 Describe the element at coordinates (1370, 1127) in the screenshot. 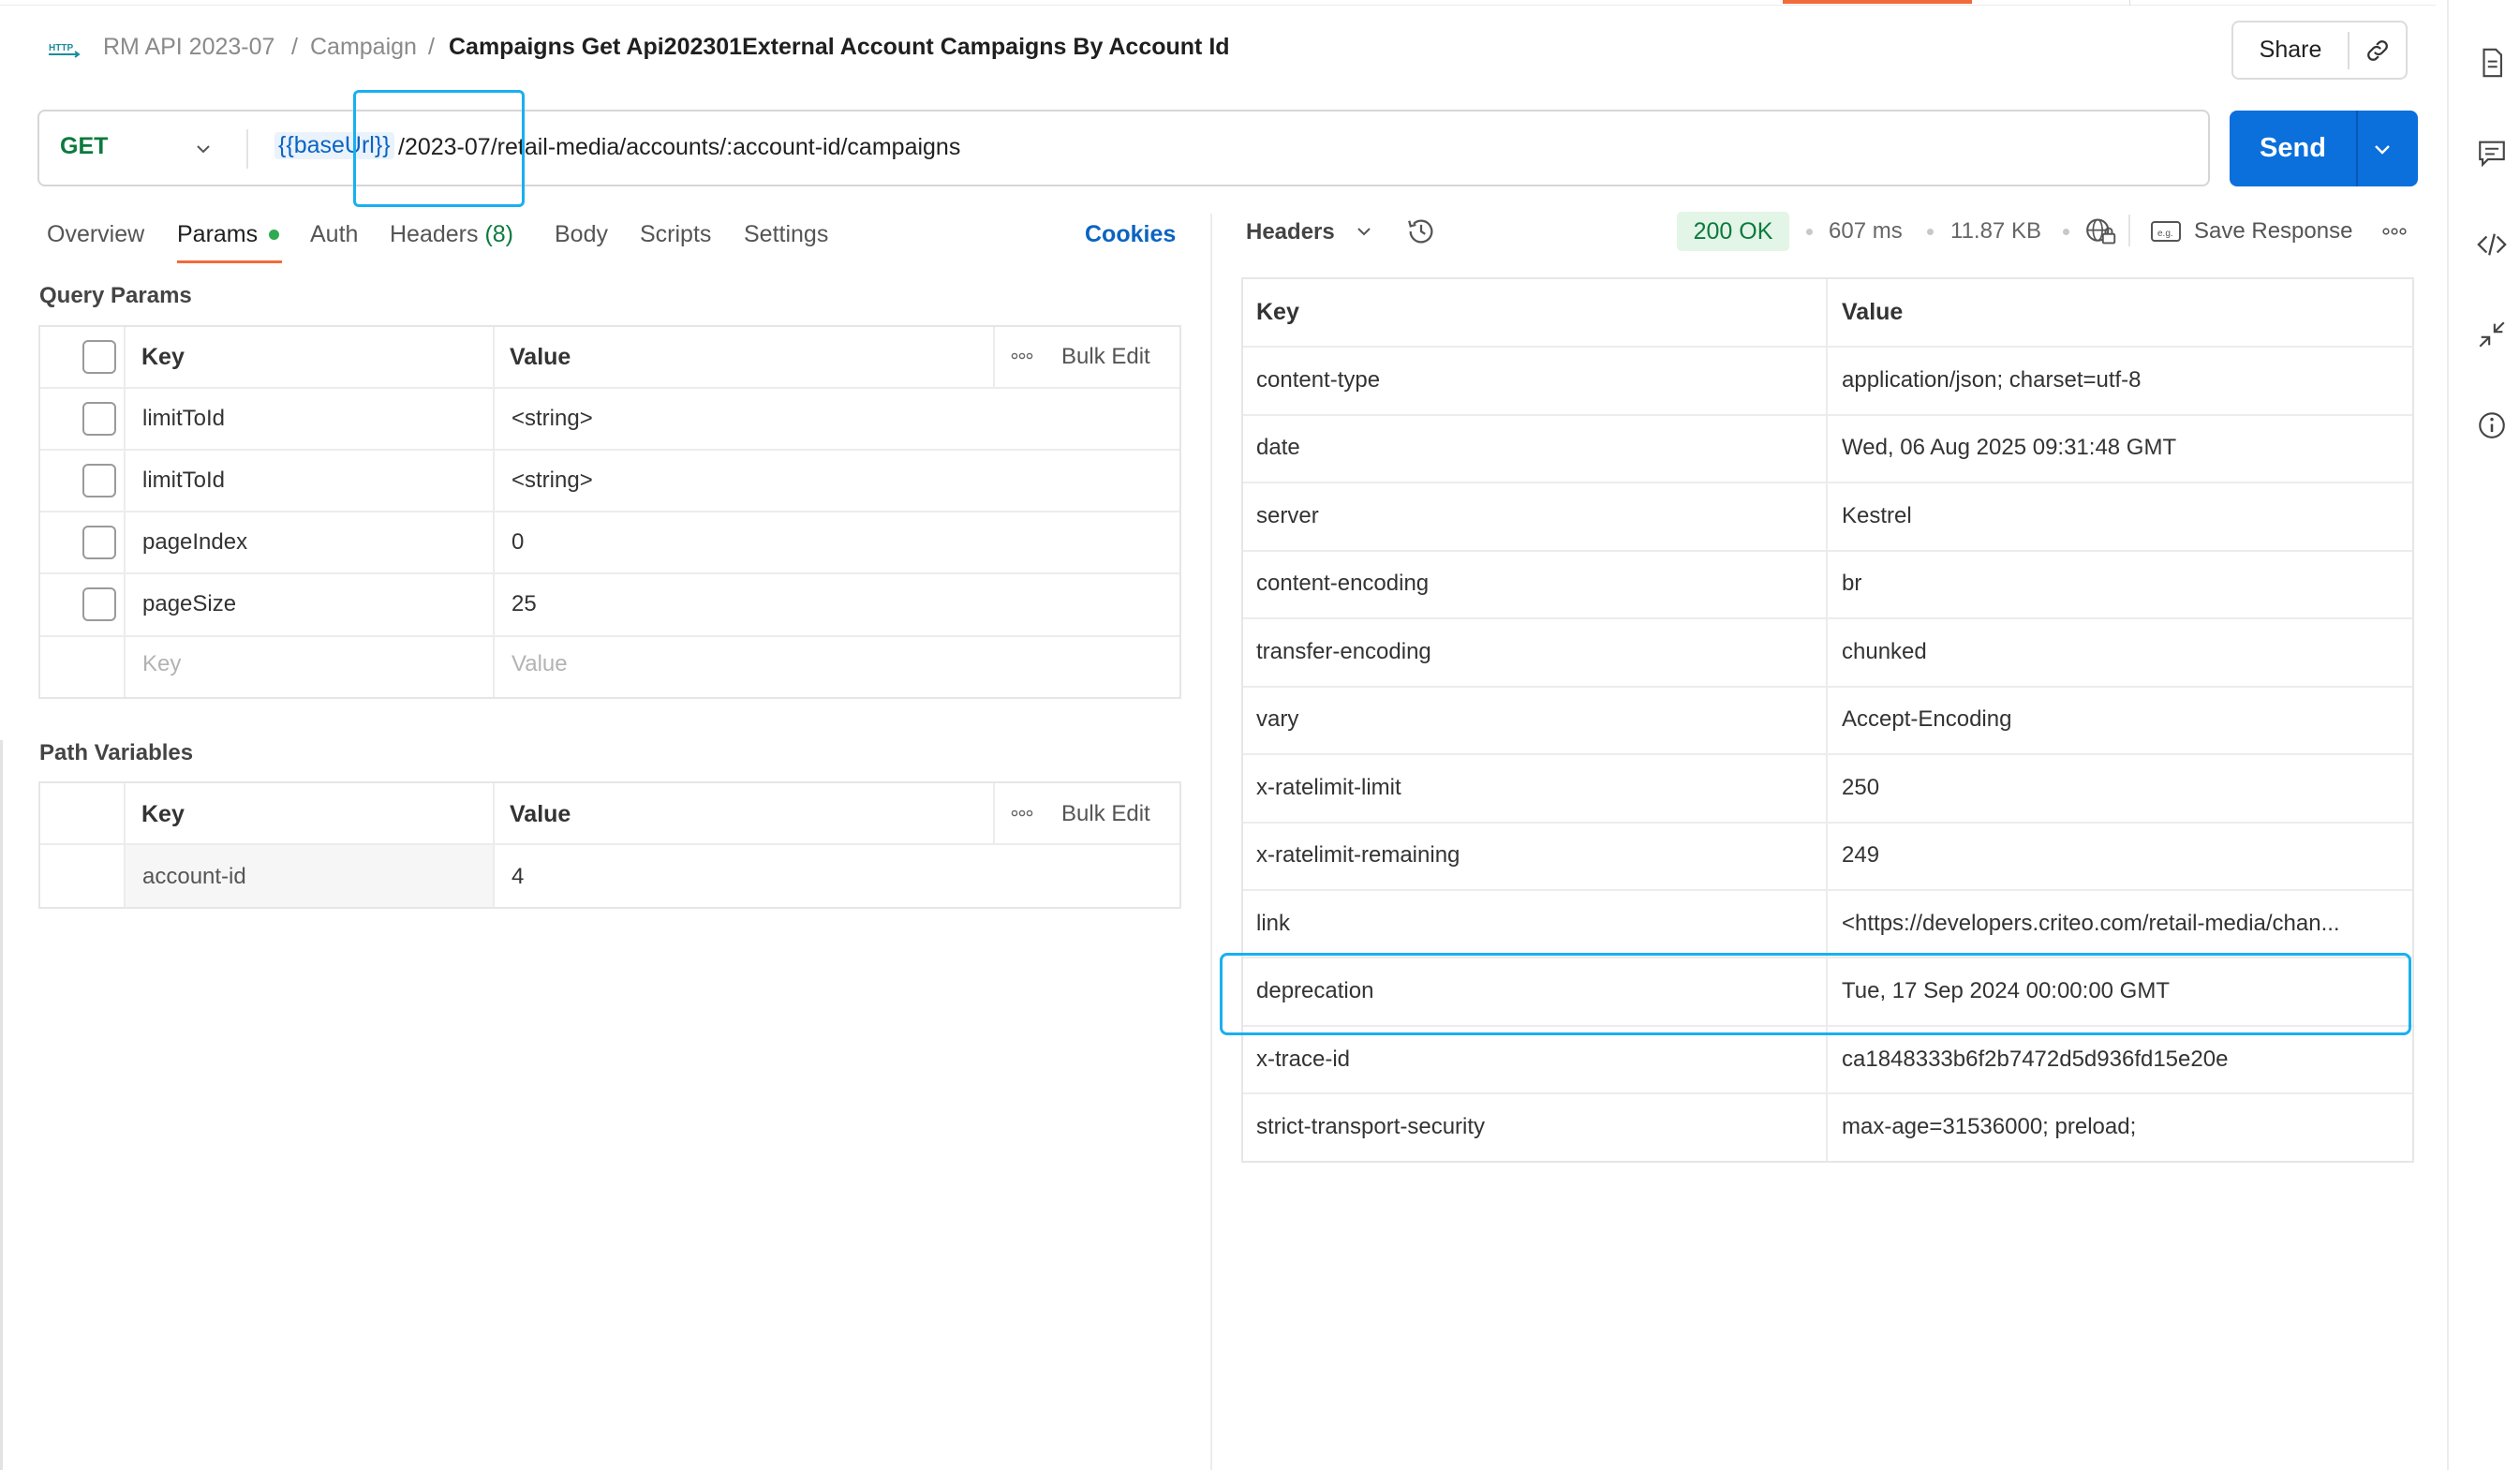

I see `header-key: strict-transport-security` at that location.